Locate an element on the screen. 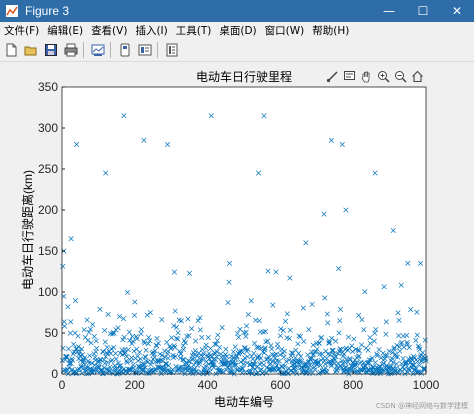 The height and width of the screenshot is (414, 474). menu-view: 查看(V) is located at coordinates (109, 30).